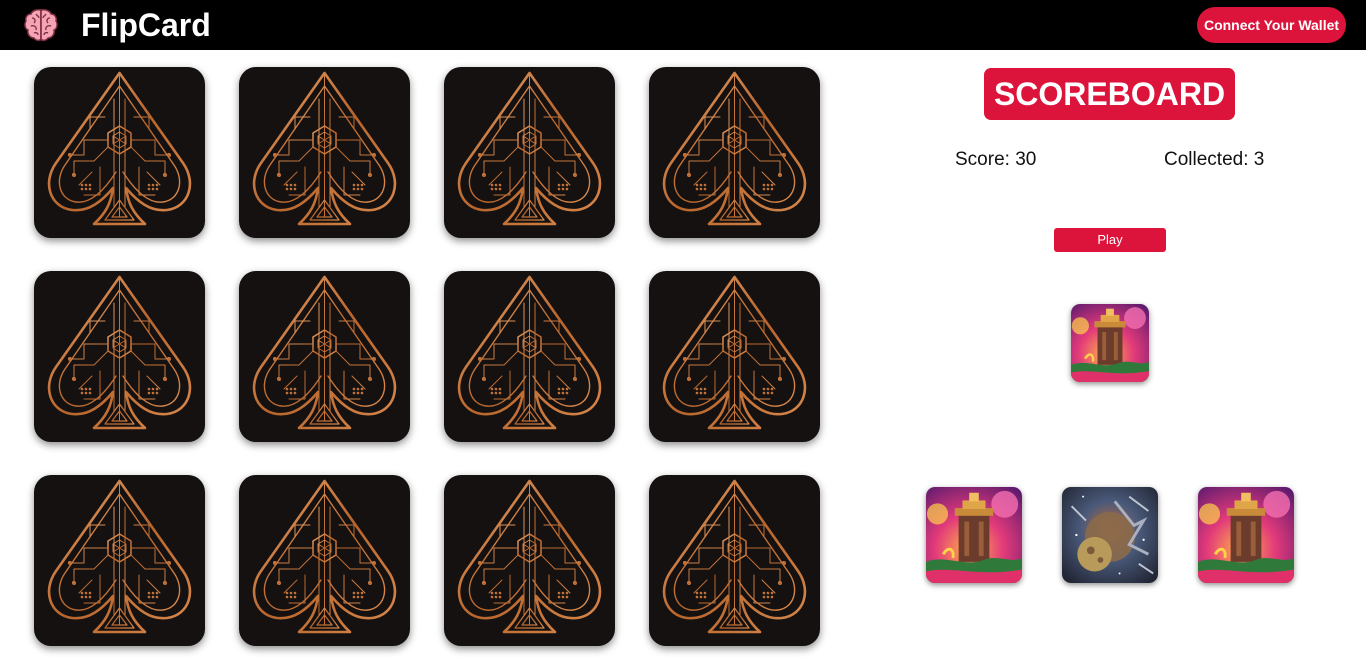 This screenshot has width=1366, height=663. What do you see at coordinates (1109, 94) in the screenshot?
I see `scoreboard-title: SCOREBOARD` at bounding box center [1109, 94].